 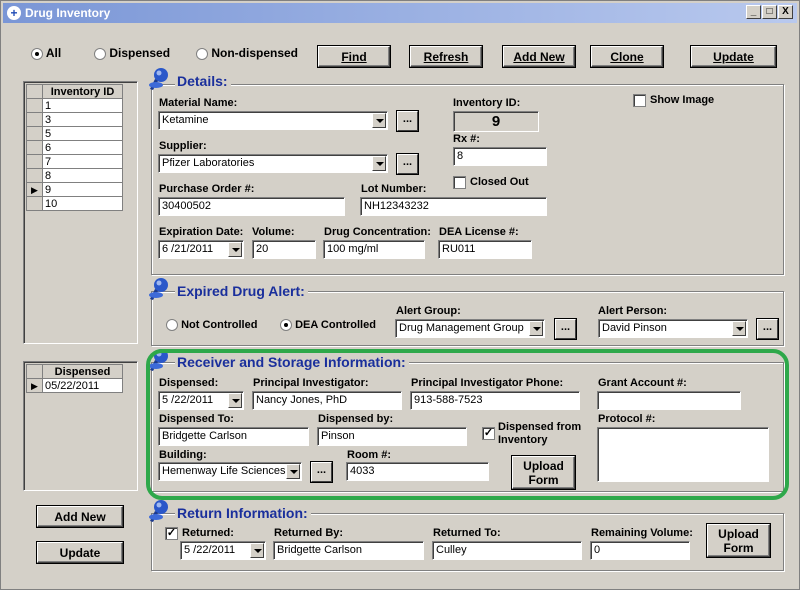 What do you see at coordinates (80, 552) in the screenshot?
I see `left-update-button: Update` at bounding box center [80, 552].